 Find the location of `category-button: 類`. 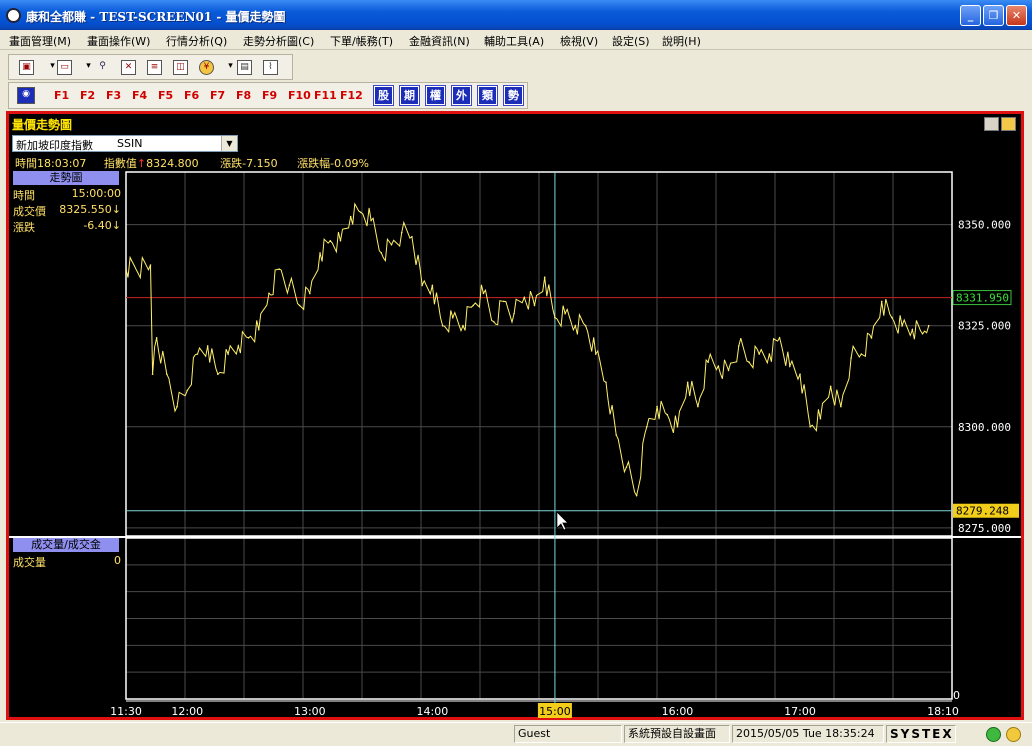

category-button: 類 is located at coordinates (487, 95).